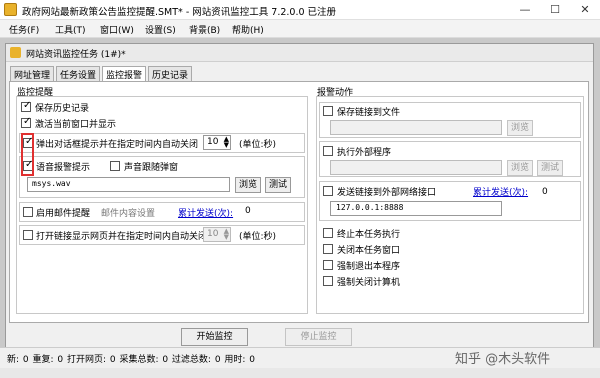  I want to click on save-link-checkbox, so click(328, 111).